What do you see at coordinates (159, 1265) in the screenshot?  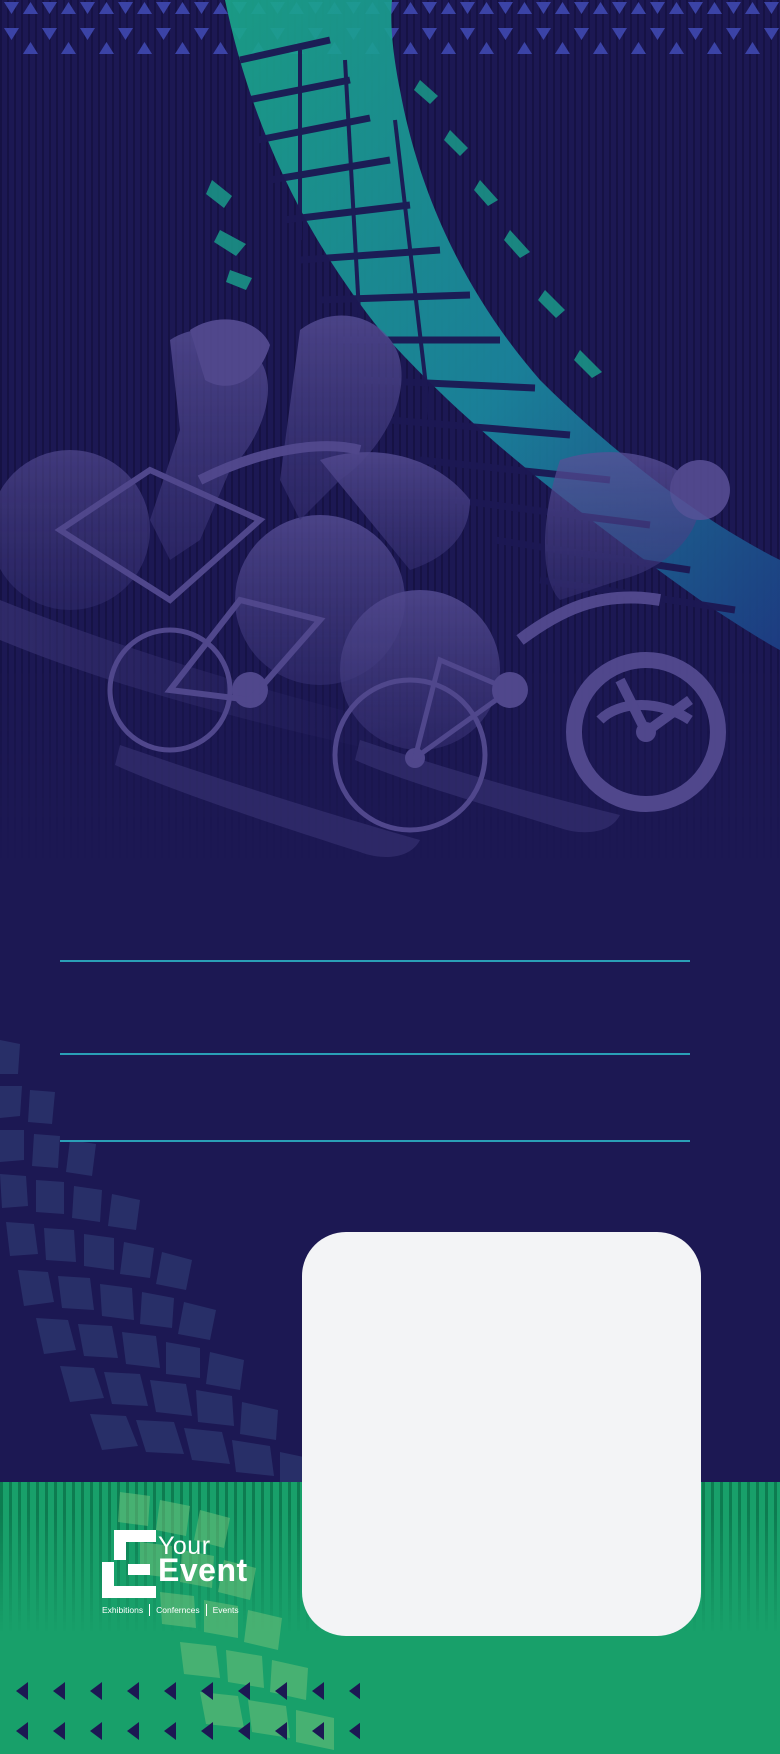 I see `tire-track-arc` at bounding box center [159, 1265].